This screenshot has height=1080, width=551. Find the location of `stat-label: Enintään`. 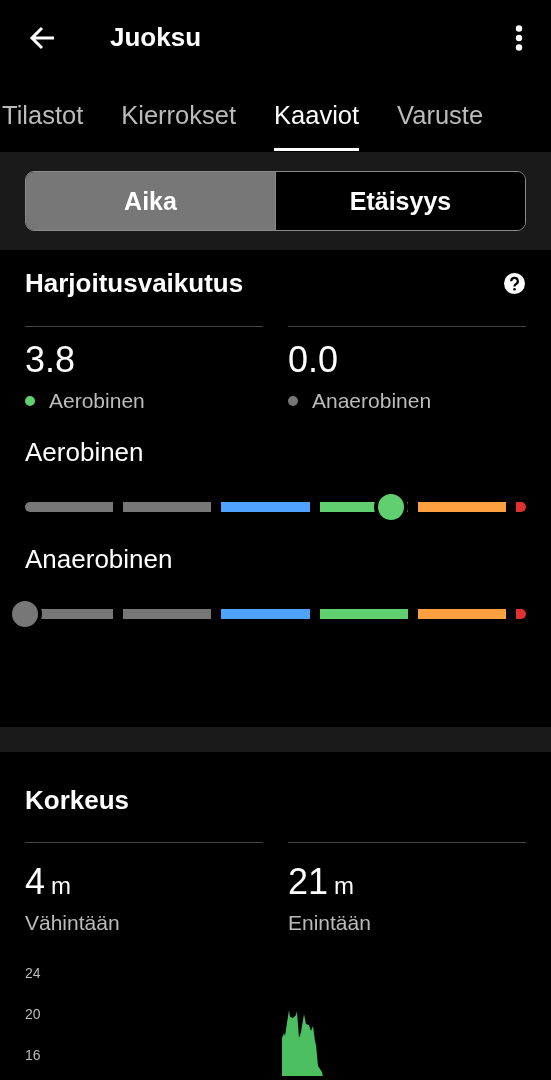

stat-label: Enintään is located at coordinates (330, 923).